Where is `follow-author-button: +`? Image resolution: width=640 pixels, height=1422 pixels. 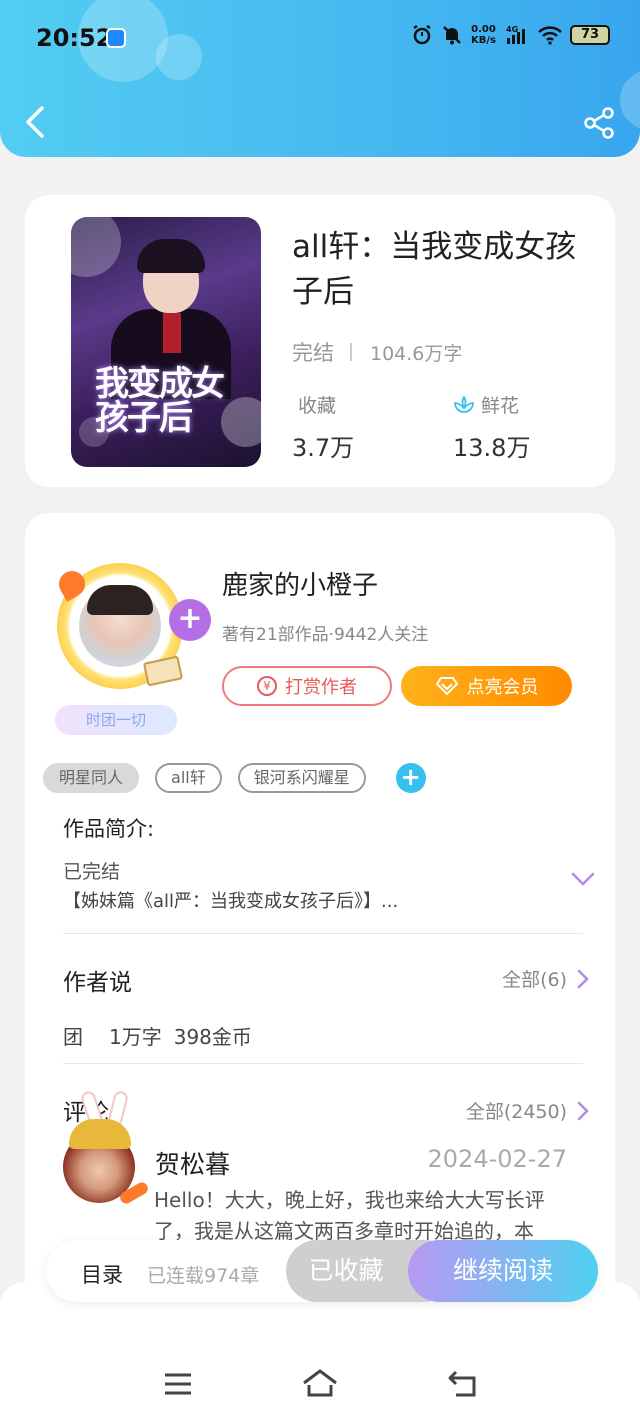
follow-author-button: + is located at coordinates (190, 620).